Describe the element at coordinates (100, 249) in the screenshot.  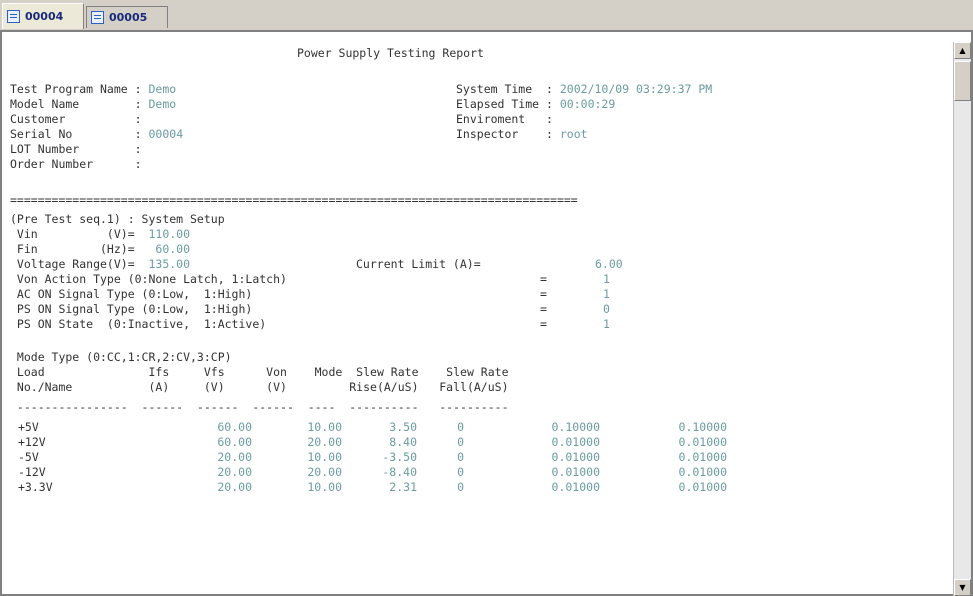
I see `setup-fin: Fin (Hz)= 60.00` at that location.